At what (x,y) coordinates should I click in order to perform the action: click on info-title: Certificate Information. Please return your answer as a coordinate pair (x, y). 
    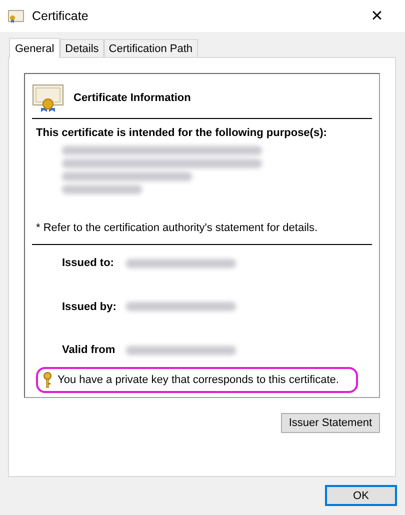
    Looking at the image, I should click on (132, 98).